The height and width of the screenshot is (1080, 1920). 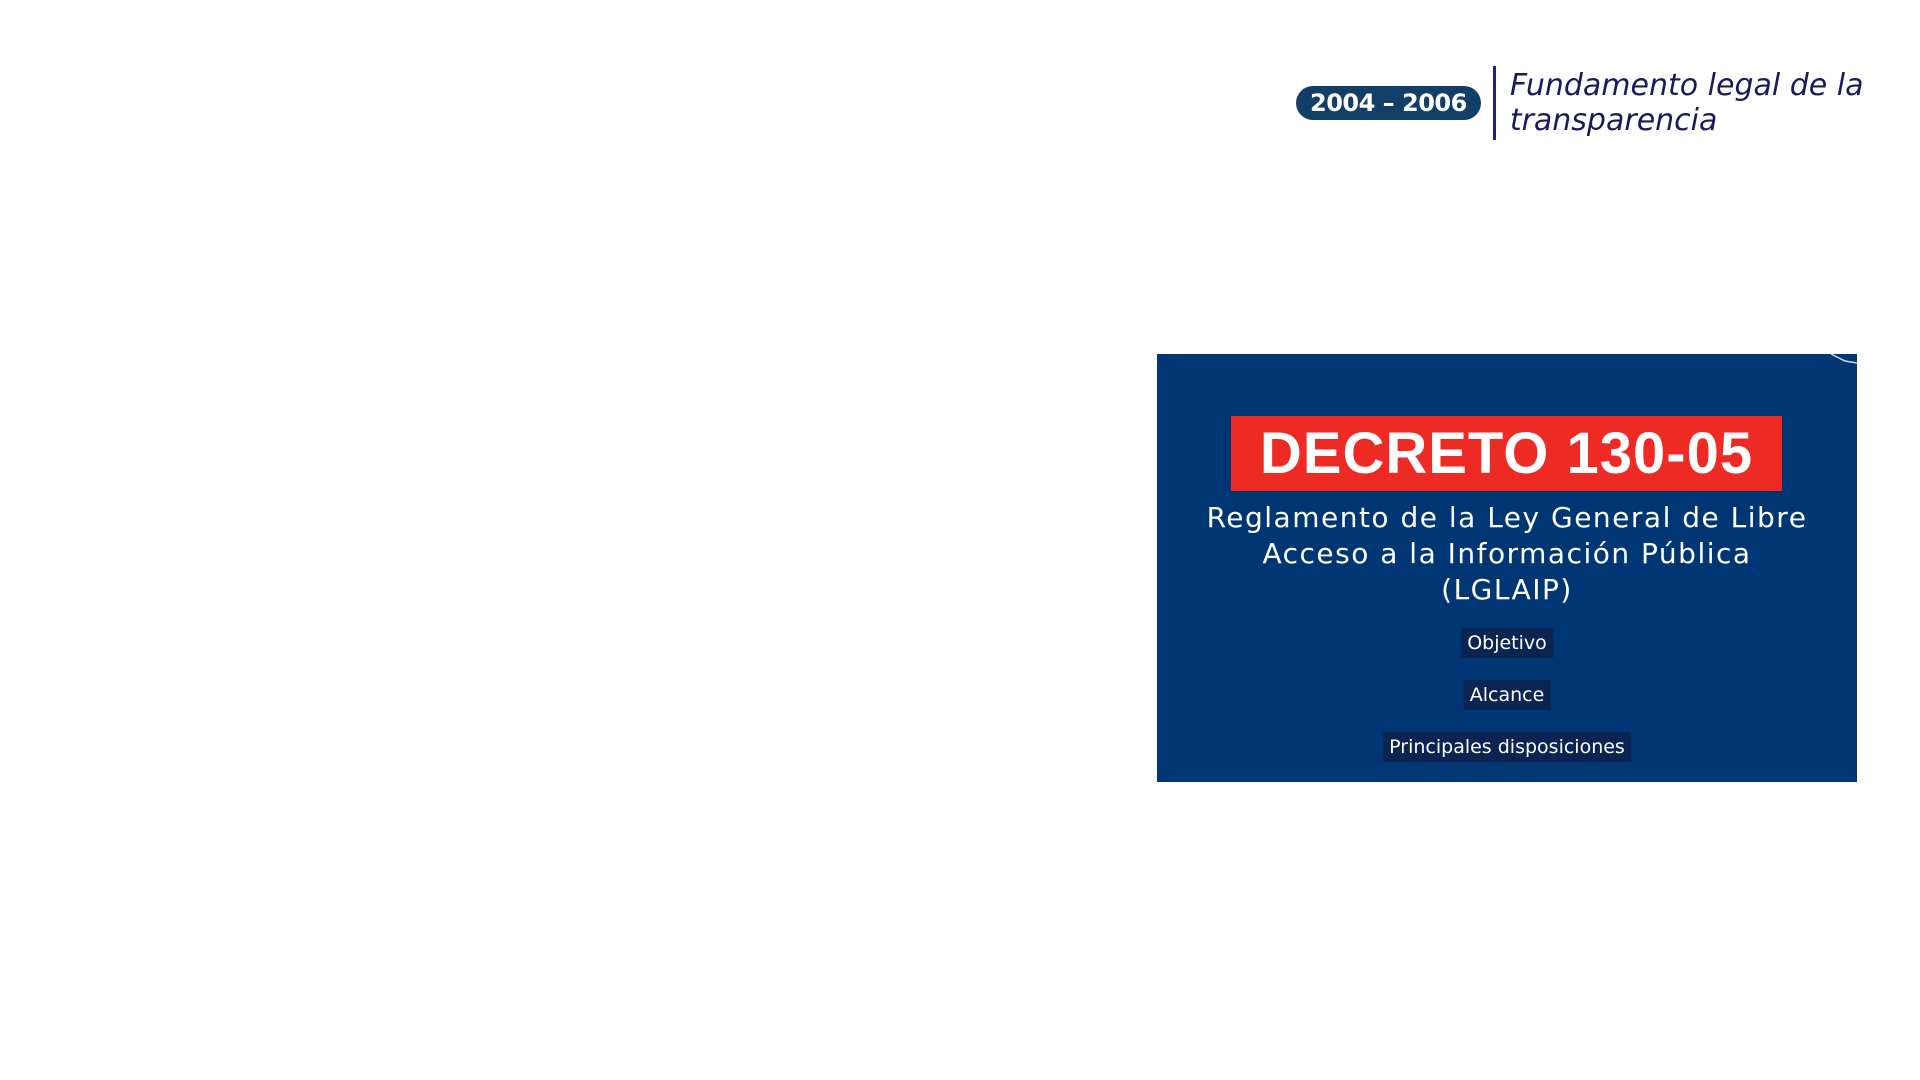 I want to click on tag-principales-disposiciones: Principales disposiciones, so click(x=1507, y=747).